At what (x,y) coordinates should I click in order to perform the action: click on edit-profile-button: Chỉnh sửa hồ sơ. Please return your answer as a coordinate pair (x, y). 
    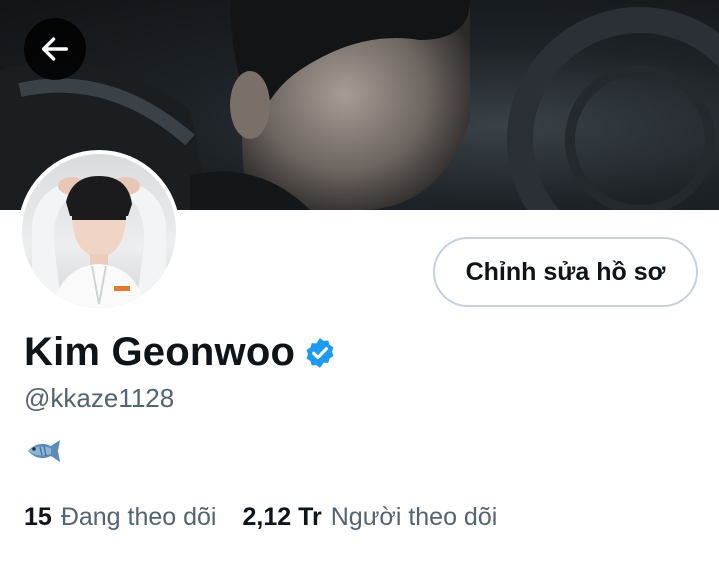
    Looking at the image, I should click on (565, 272).